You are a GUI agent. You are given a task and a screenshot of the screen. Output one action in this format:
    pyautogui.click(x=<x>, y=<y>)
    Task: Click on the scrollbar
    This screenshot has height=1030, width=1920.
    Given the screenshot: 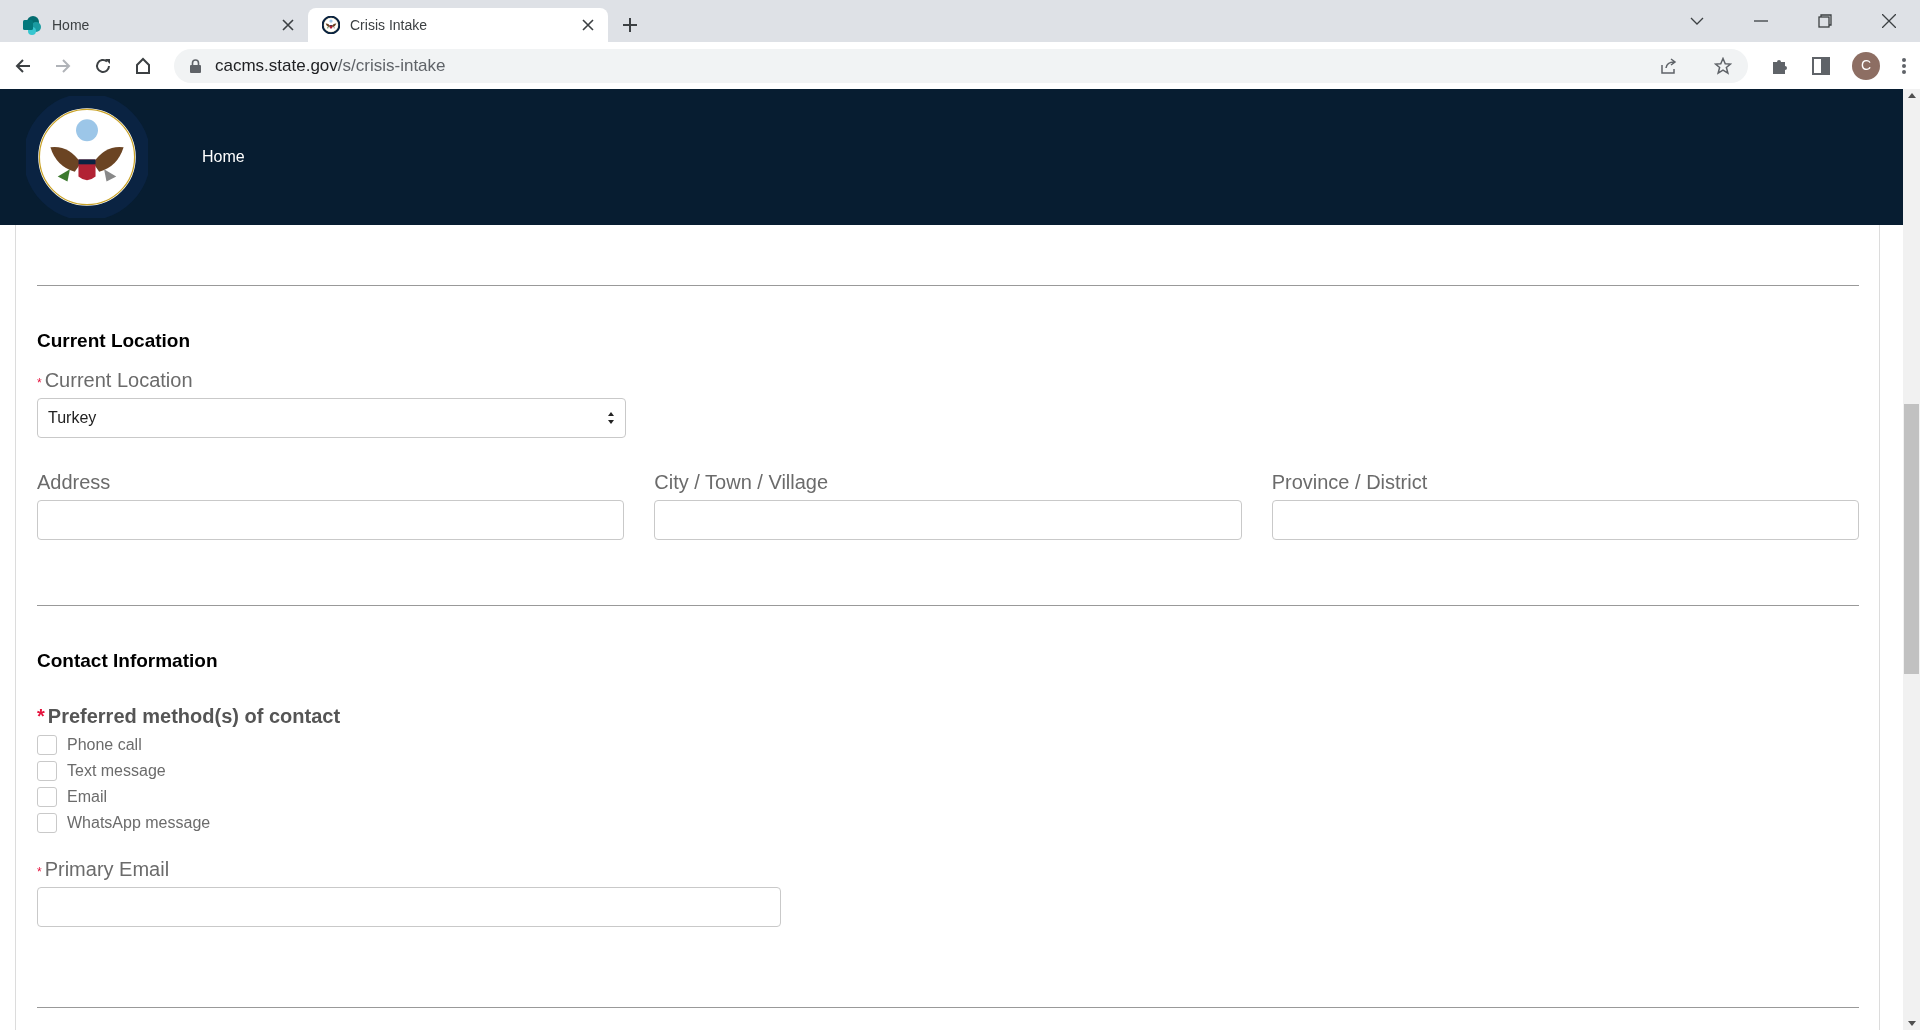 What is the action you would take?
    pyautogui.click(x=1911, y=559)
    